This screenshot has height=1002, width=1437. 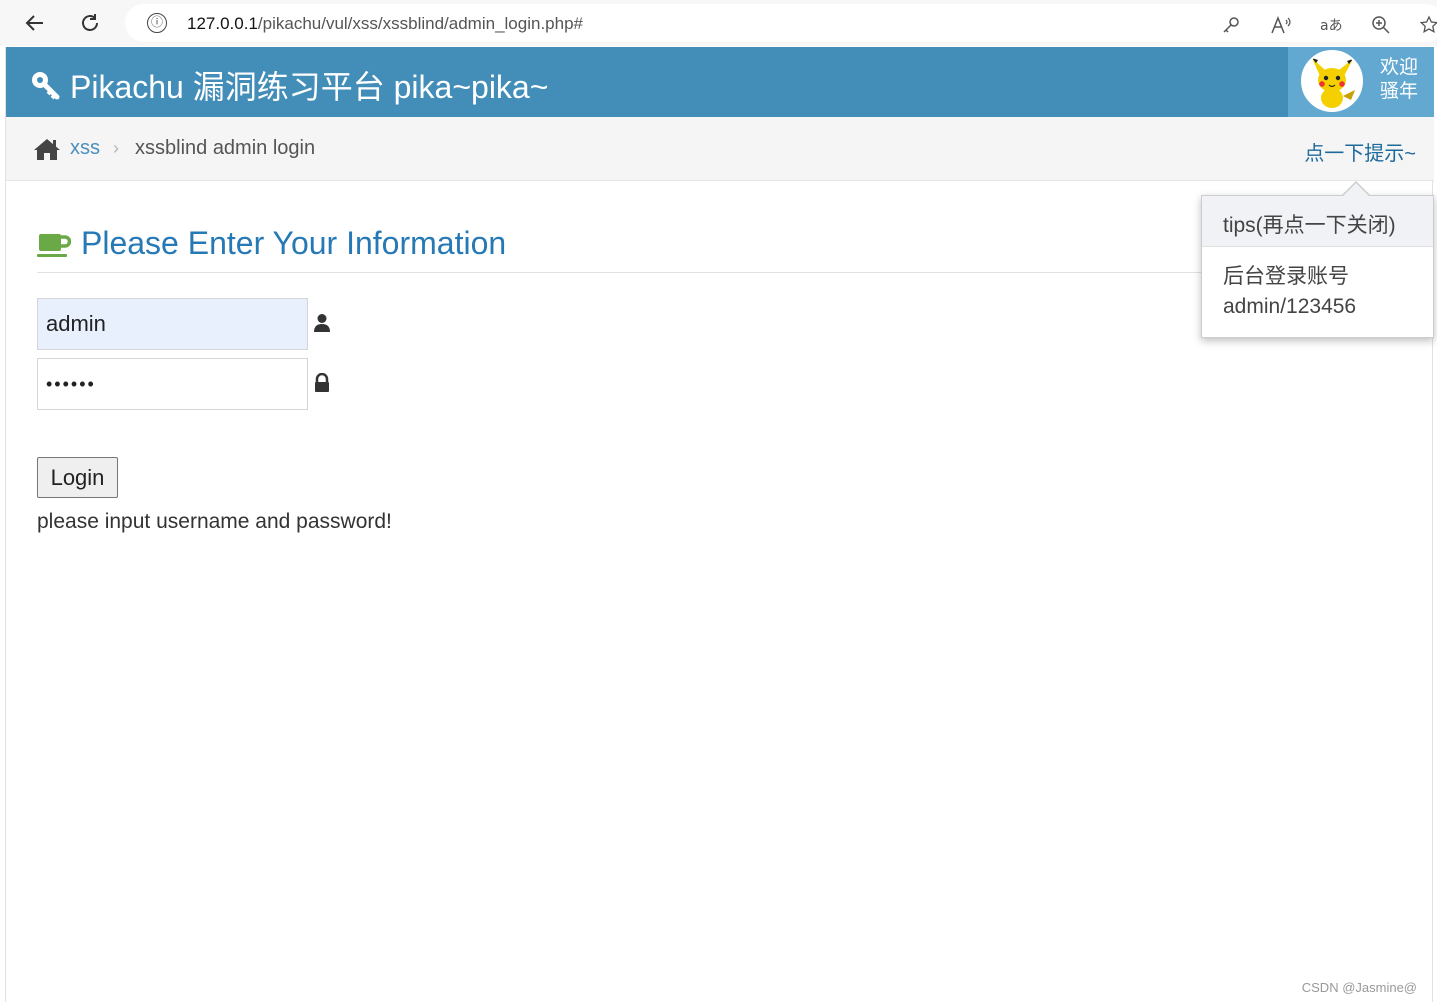 I want to click on tips-popover: tips(再点一下关闭) 后台登录账号 admin/123456, so click(x=1317, y=259).